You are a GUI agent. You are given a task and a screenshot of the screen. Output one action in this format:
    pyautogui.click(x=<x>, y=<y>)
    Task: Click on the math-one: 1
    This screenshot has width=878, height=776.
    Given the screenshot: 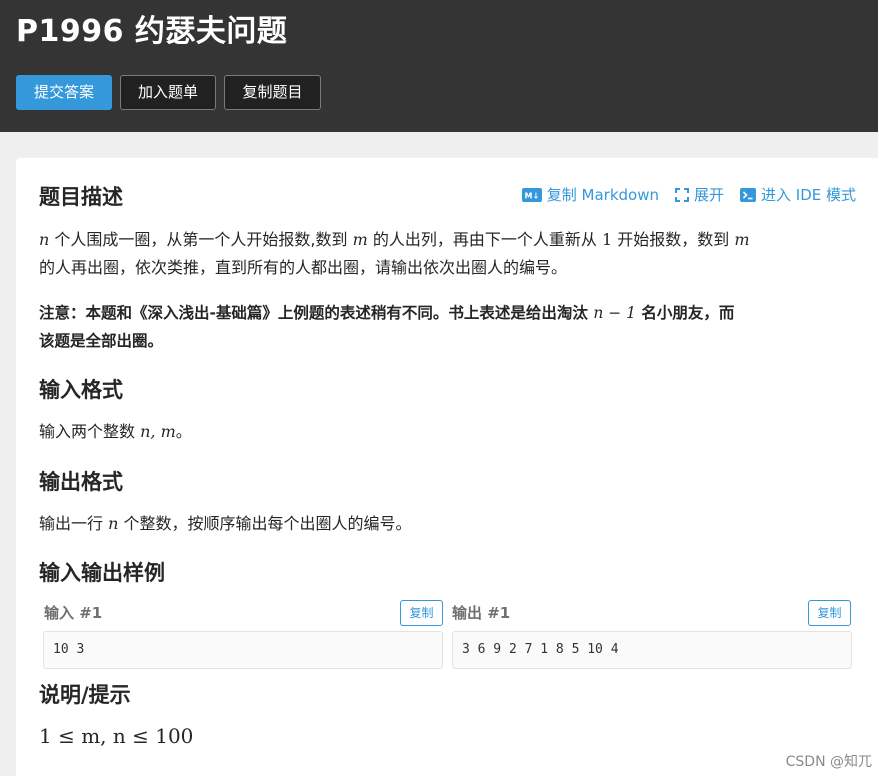 What is the action you would take?
    pyautogui.click(x=607, y=239)
    